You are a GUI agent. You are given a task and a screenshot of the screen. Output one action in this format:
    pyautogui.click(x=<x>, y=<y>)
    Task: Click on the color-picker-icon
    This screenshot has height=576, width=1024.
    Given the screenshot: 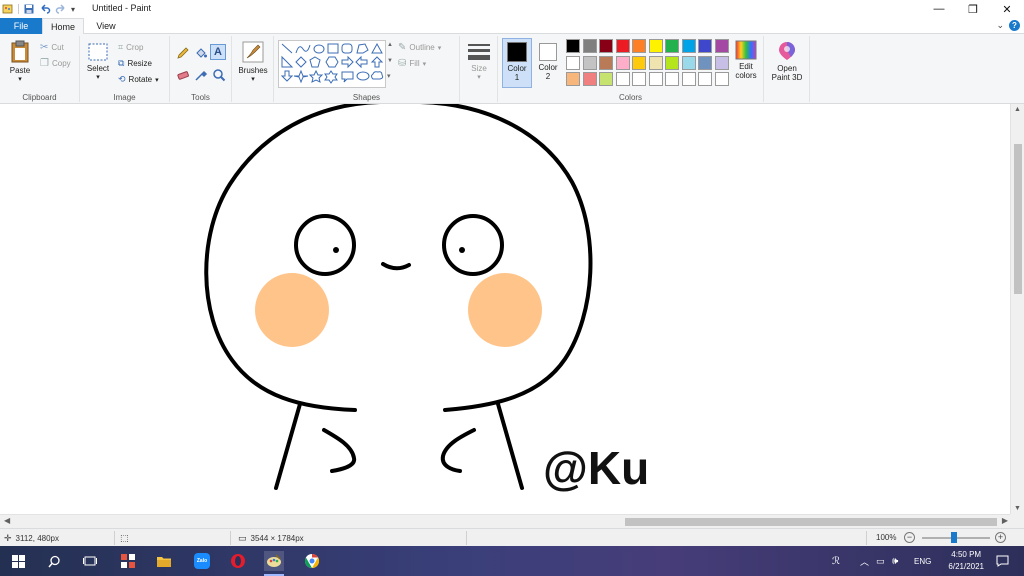 What is the action you would take?
    pyautogui.click(x=201, y=75)
    